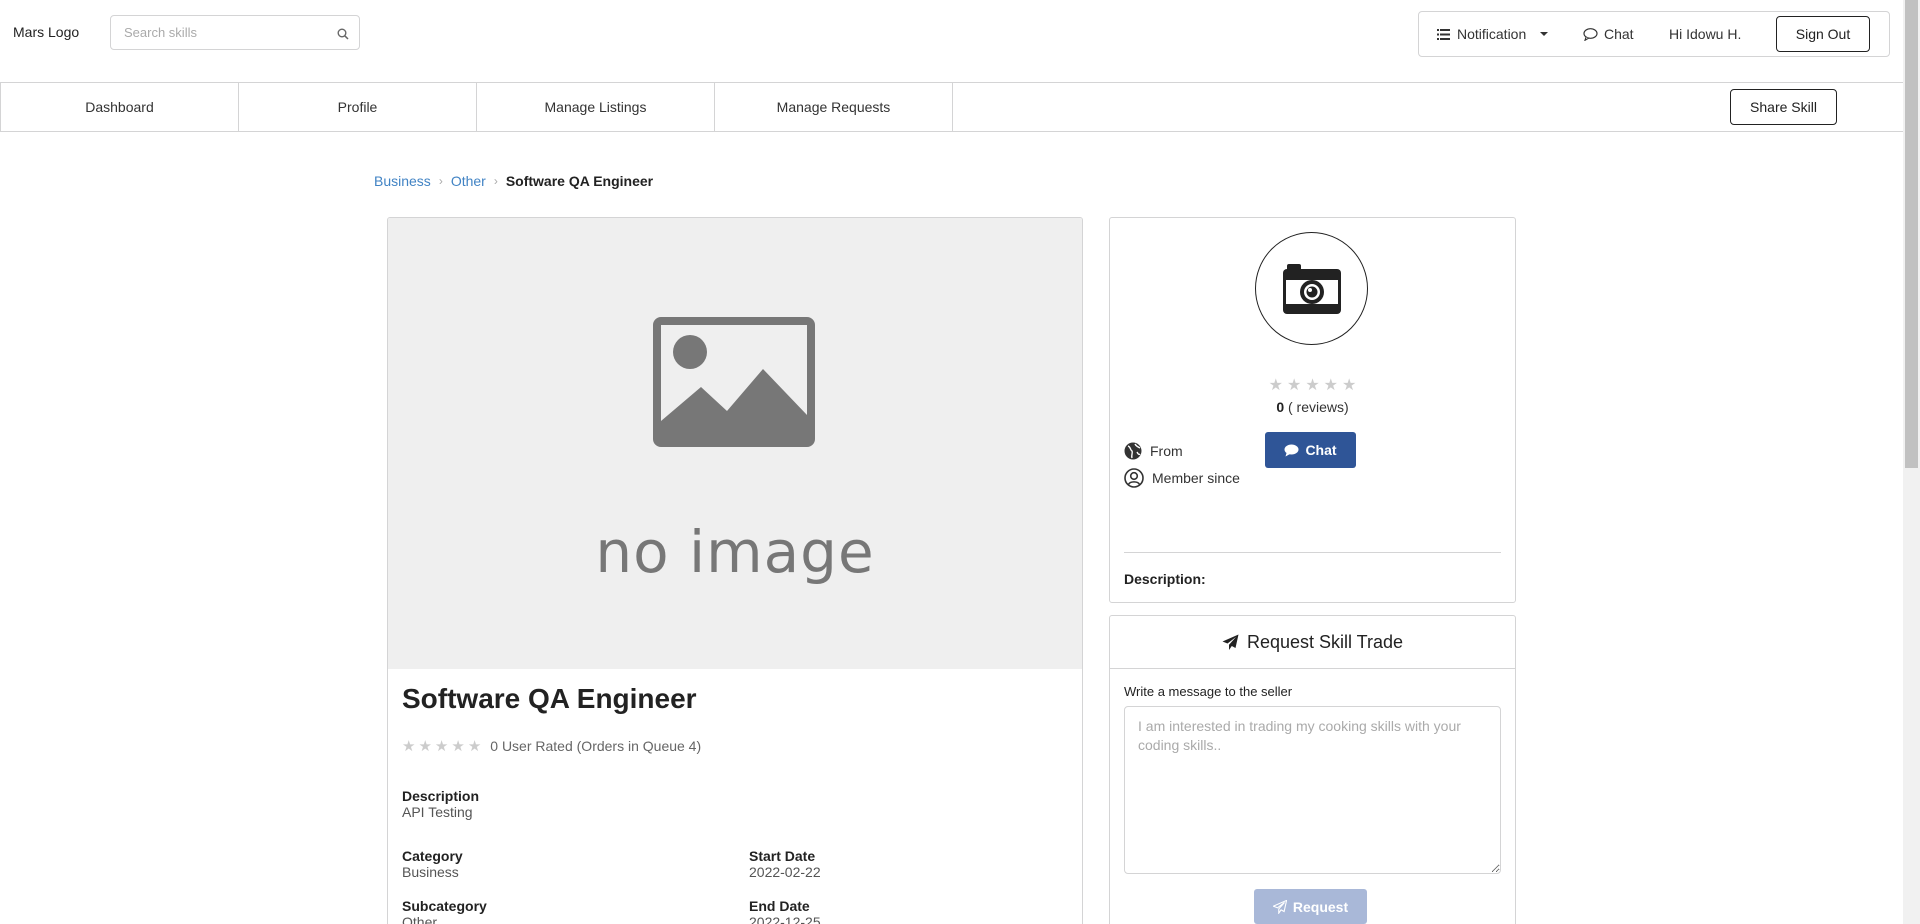 The image size is (1920, 924). Describe the element at coordinates (1705, 34) in the screenshot. I see `user-greeting: Hi Idowu H.` at that location.